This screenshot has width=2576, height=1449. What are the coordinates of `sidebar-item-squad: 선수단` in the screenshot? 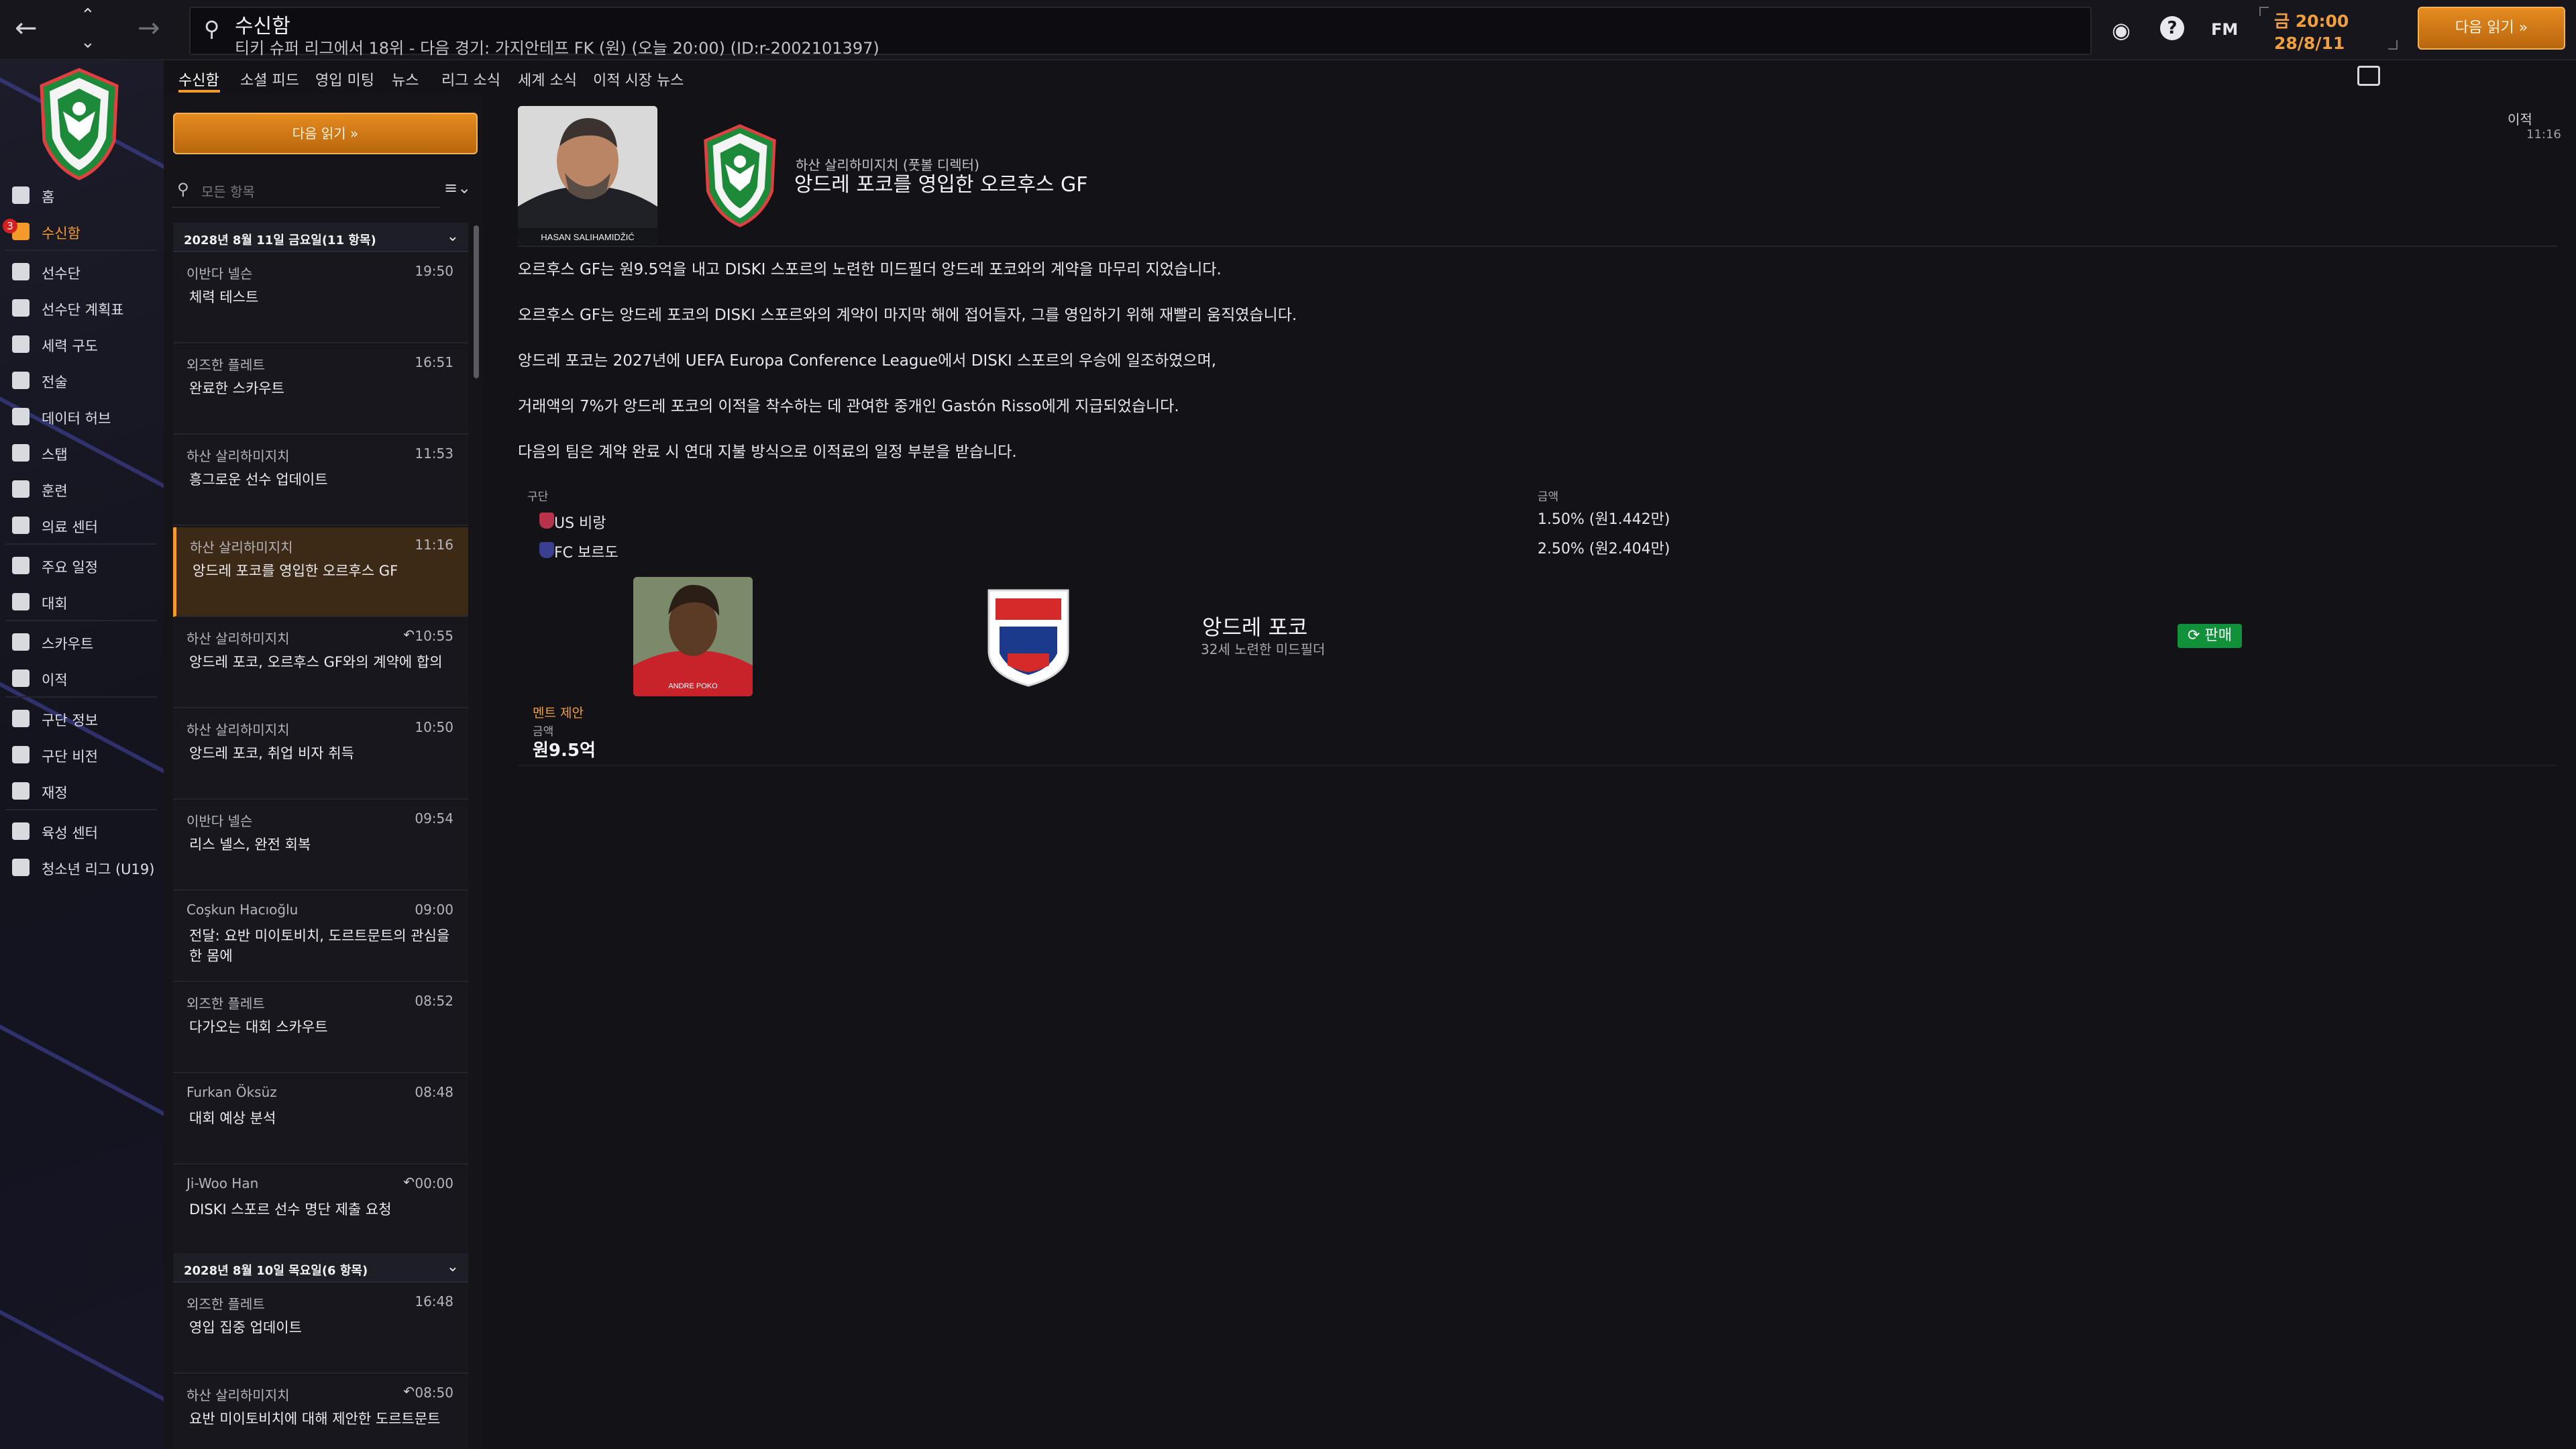 It's located at (82, 271).